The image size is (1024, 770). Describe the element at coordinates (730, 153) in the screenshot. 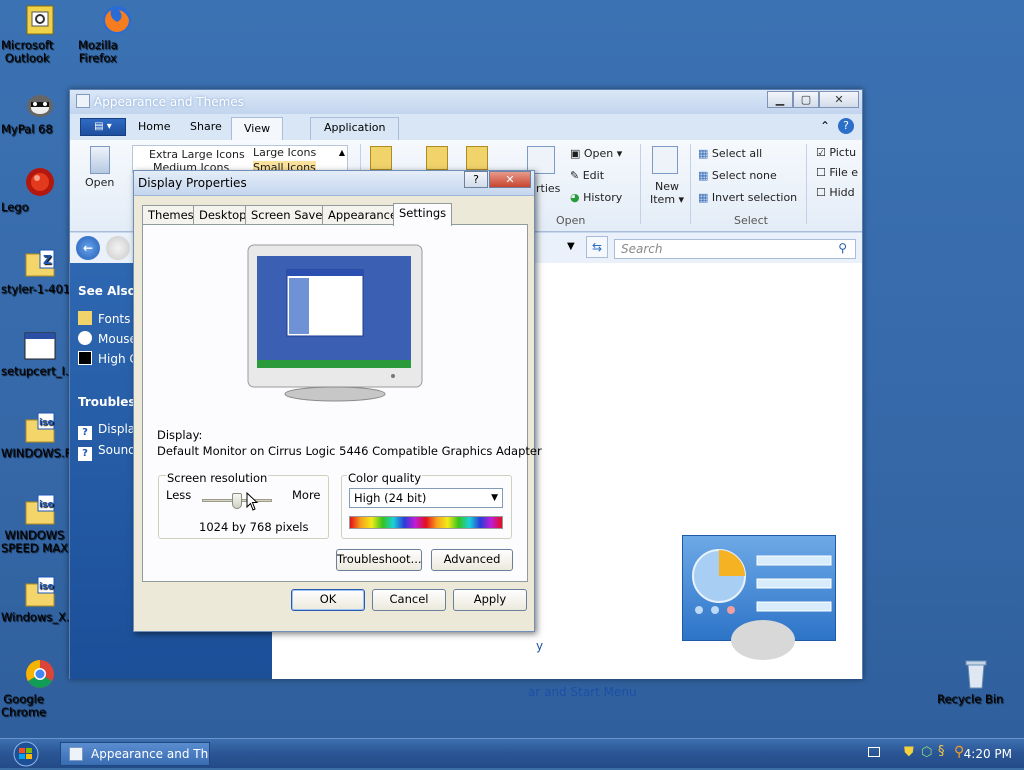

I see `select-all-button: ▦ Select all` at that location.